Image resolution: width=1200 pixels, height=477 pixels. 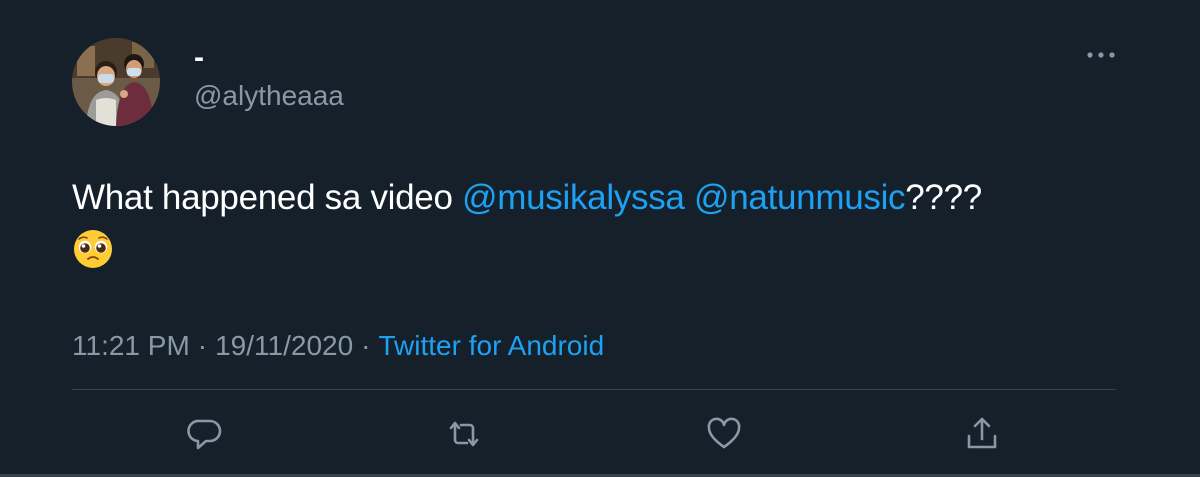 I want to click on heart-icon, so click(x=724, y=433).